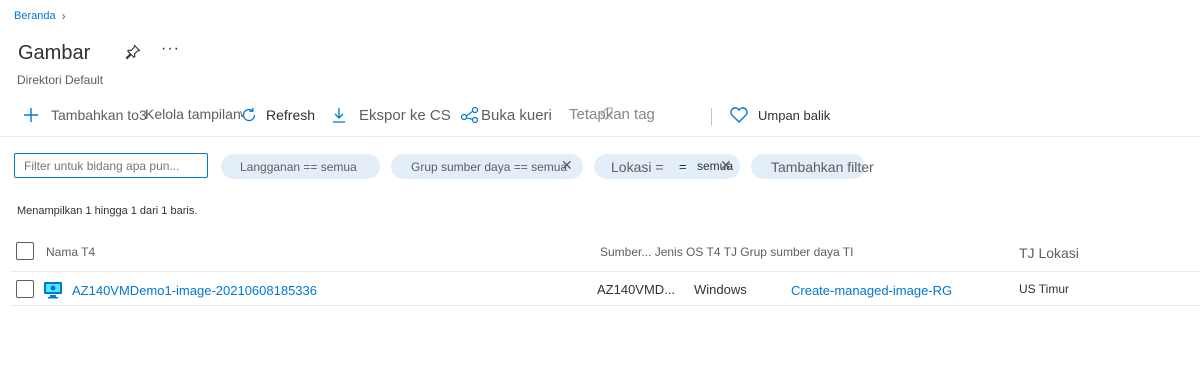 The height and width of the screenshot is (389, 1200). I want to click on breadcrumb: Beranda ›, so click(40, 16).